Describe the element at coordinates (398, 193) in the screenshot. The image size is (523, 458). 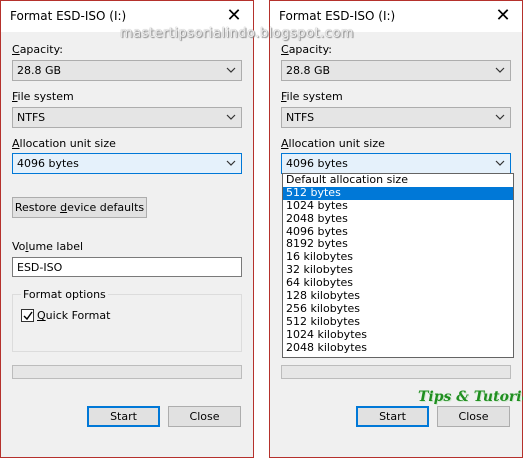
I see `dropdown-option: 512 bytes` at that location.